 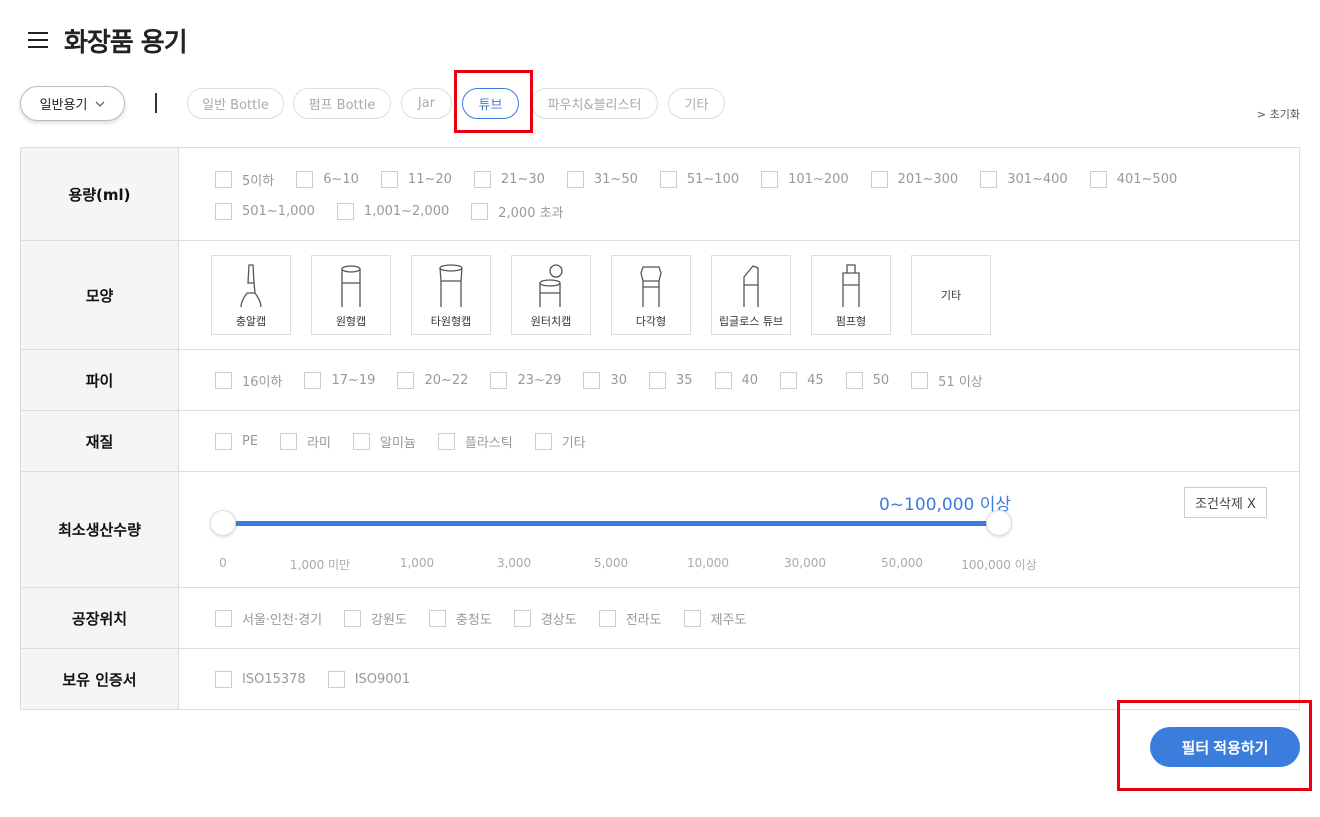 What do you see at coordinates (384, 441) in the screenshot?
I see `material-option: 알미늄` at bounding box center [384, 441].